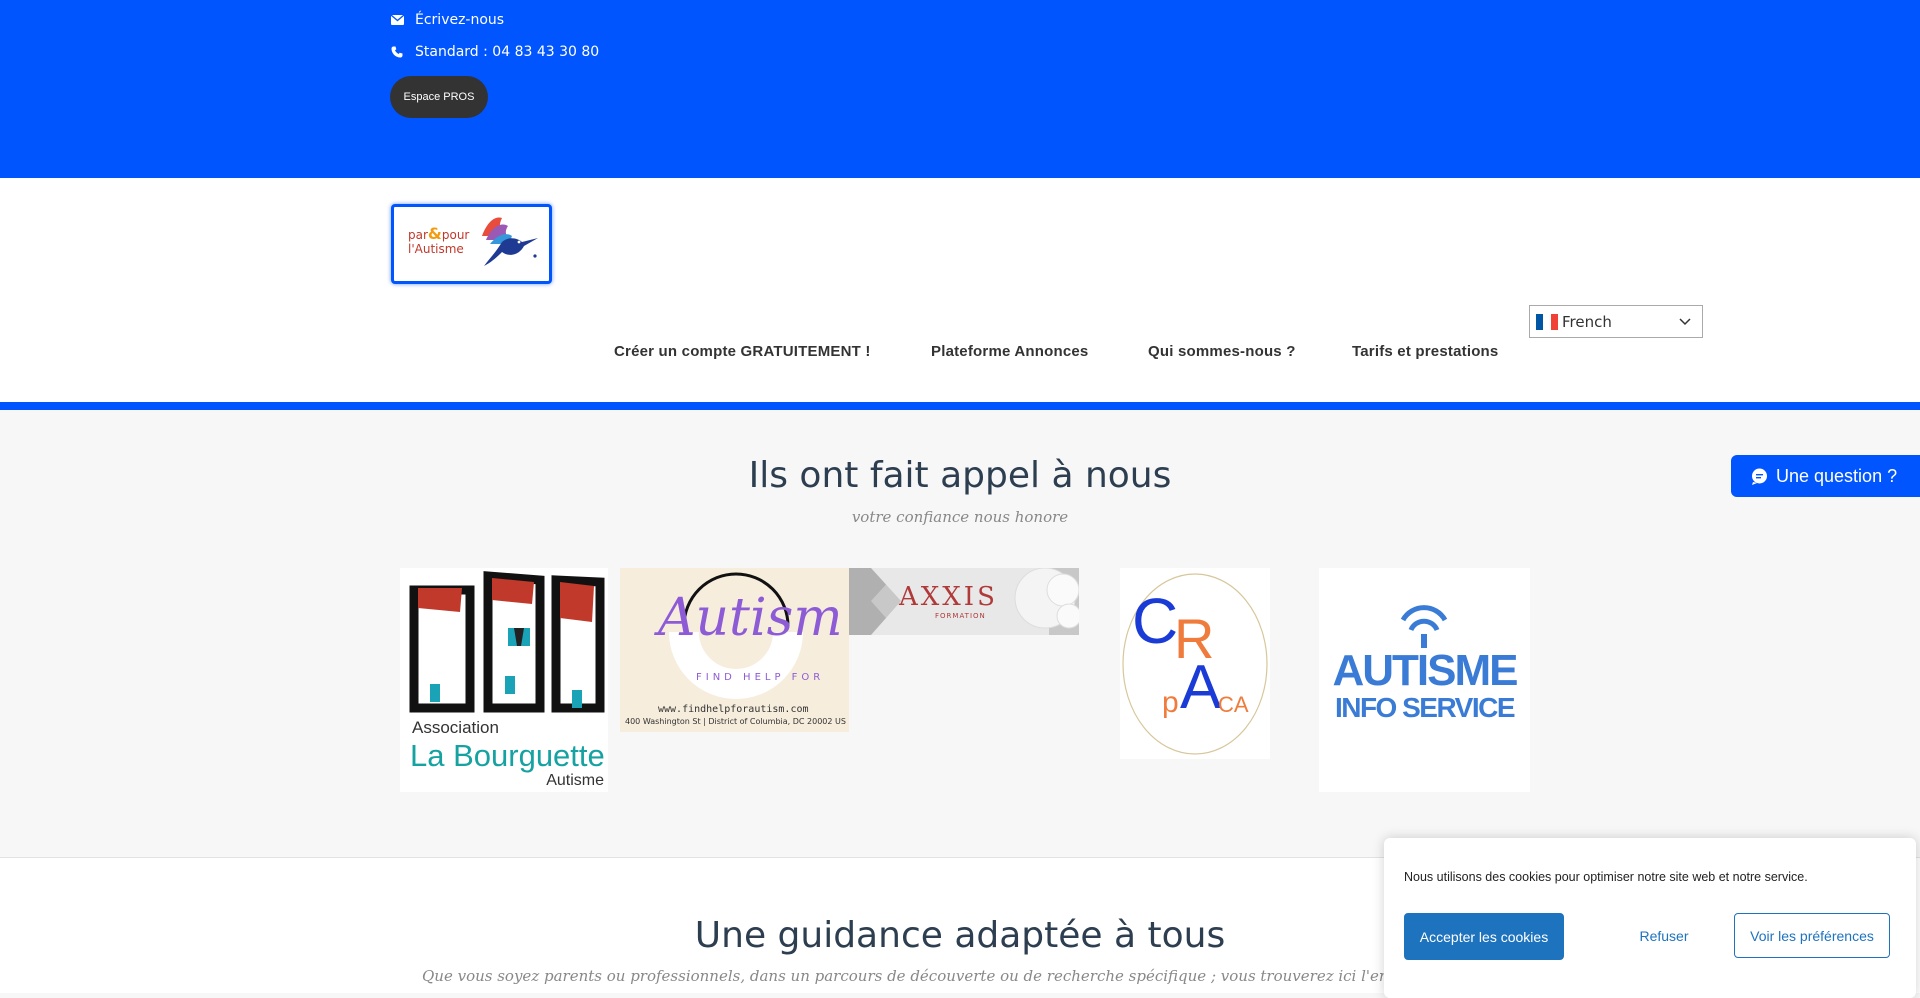 The height and width of the screenshot is (998, 1920). I want to click on write-us-link: Écrivez-nous, so click(447, 20).